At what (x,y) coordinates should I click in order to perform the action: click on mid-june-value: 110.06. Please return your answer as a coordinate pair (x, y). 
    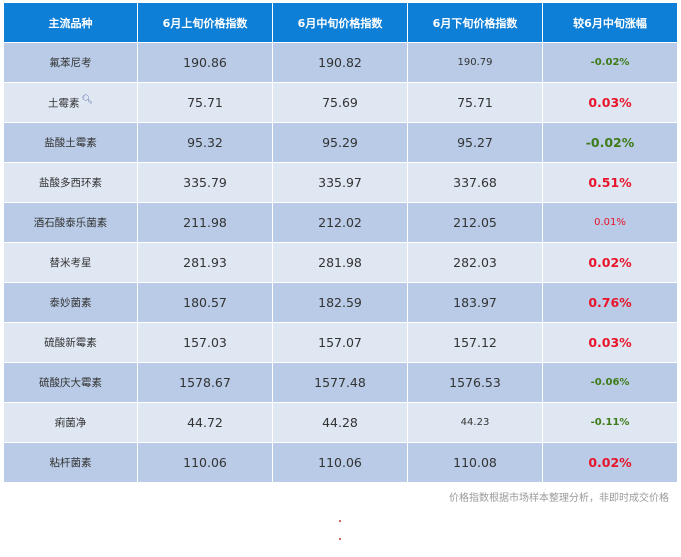
    Looking at the image, I should click on (340, 462).